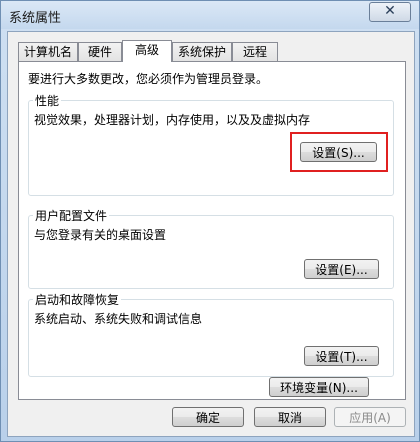 The height and width of the screenshot is (442, 420). What do you see at coordinates (47, 100) in the screenshot?
I see `performance-title: 性能` at bounding box center [47, 100].